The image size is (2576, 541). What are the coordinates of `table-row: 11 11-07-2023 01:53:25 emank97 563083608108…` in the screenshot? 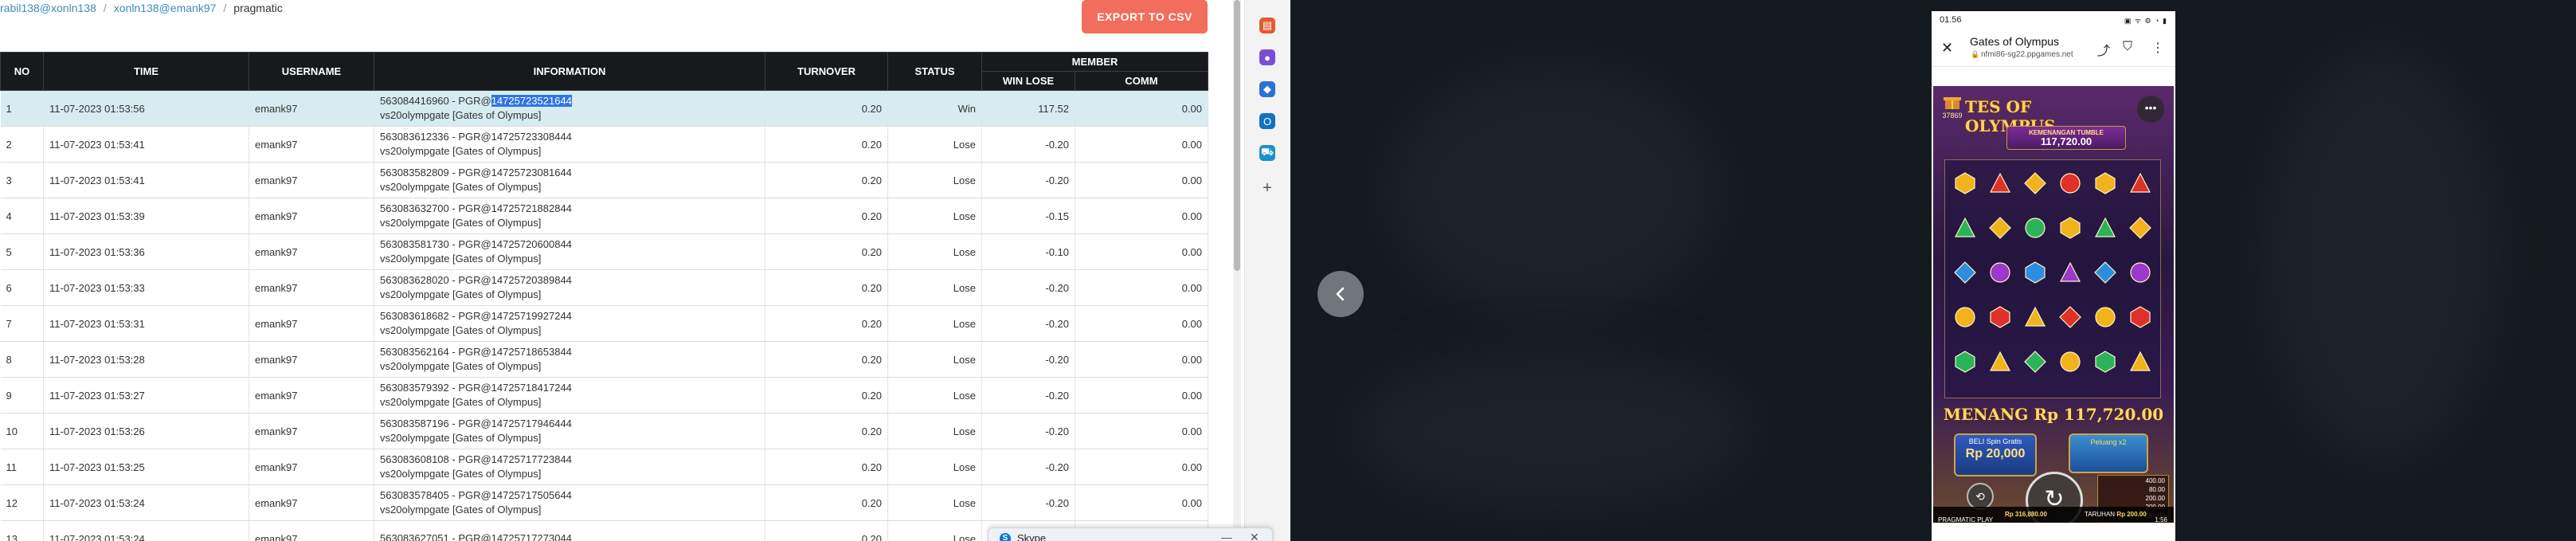 It's located at (604, 467).